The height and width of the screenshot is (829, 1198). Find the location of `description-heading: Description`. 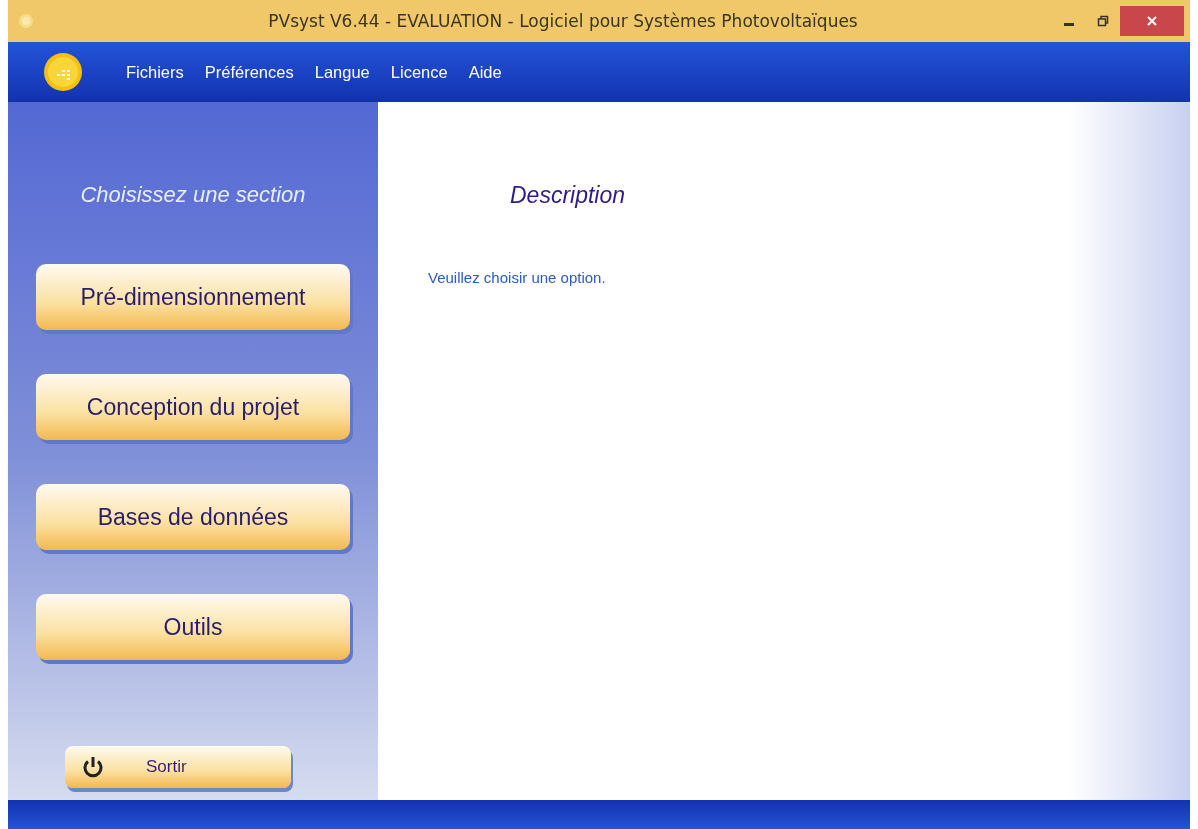

description-heading: Description is located at coordinates (568, 195).